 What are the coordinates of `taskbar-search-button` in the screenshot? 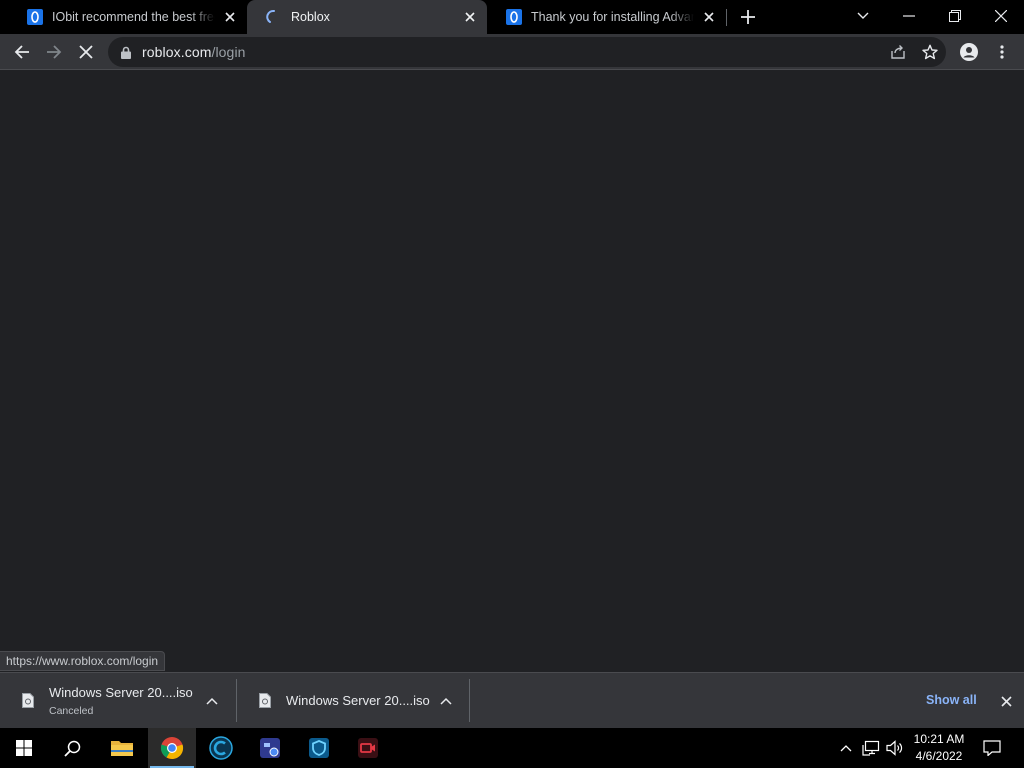 It's located at (72, 748).